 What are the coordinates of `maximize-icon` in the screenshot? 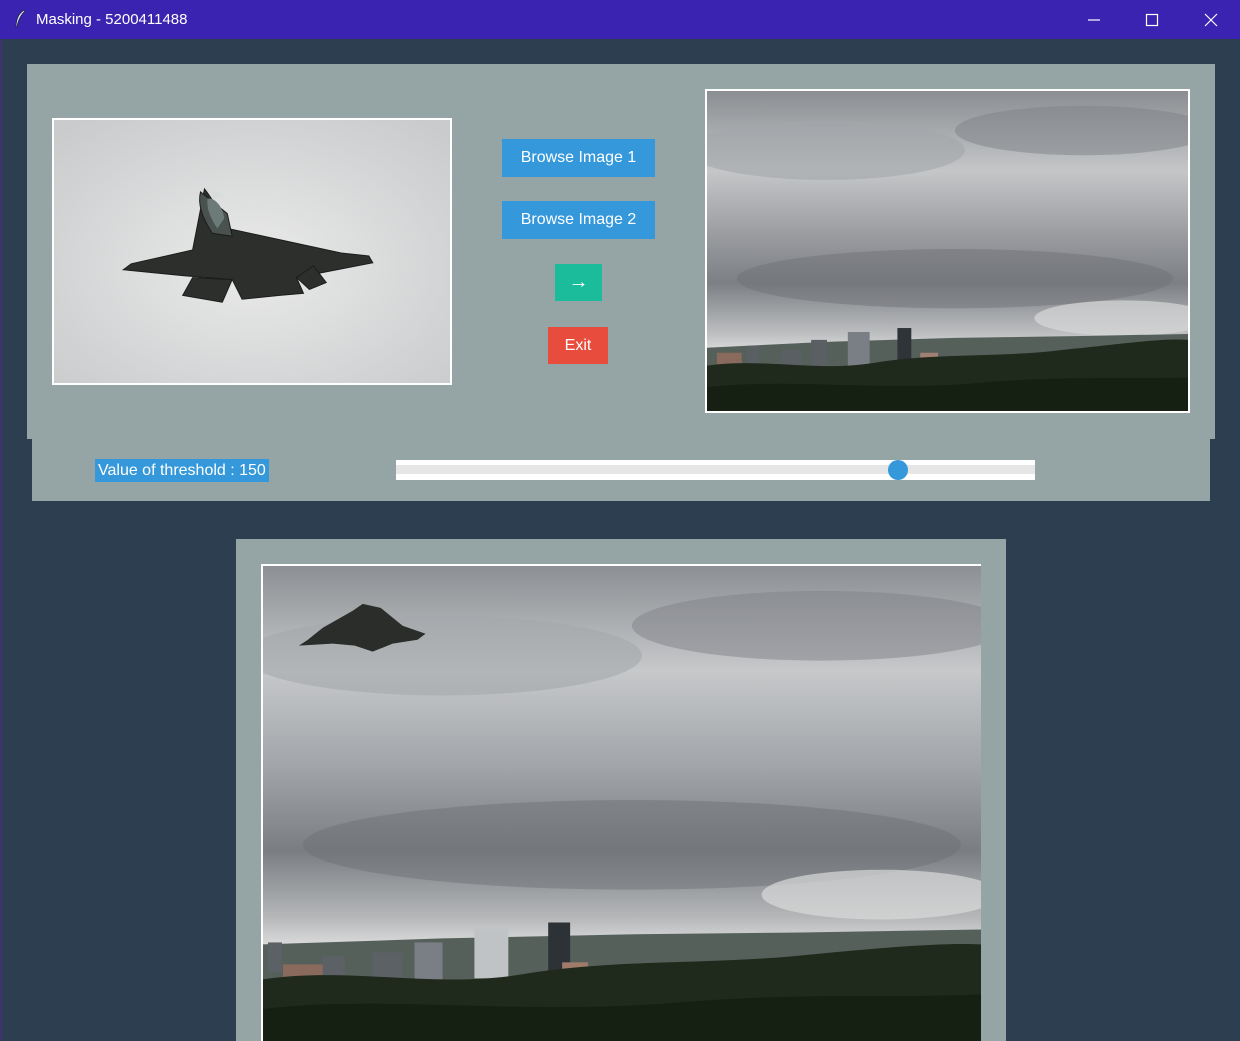 It's located at (1152, 20).